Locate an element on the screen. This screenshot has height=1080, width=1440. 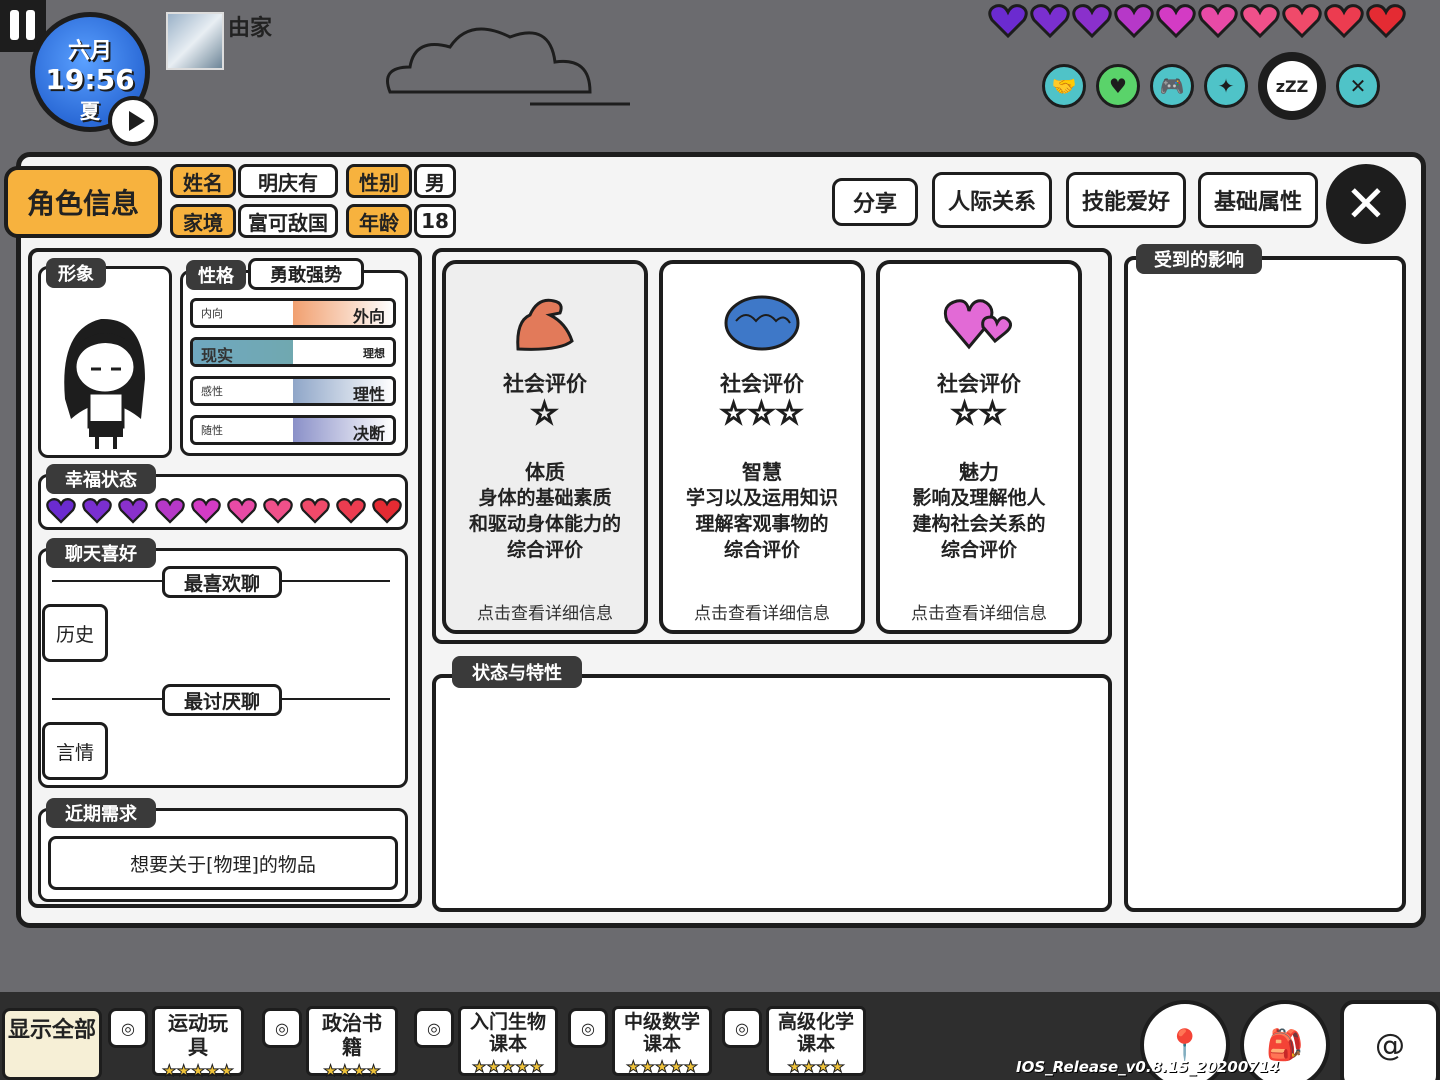
influence-box is located at coordinates (1265, 584).